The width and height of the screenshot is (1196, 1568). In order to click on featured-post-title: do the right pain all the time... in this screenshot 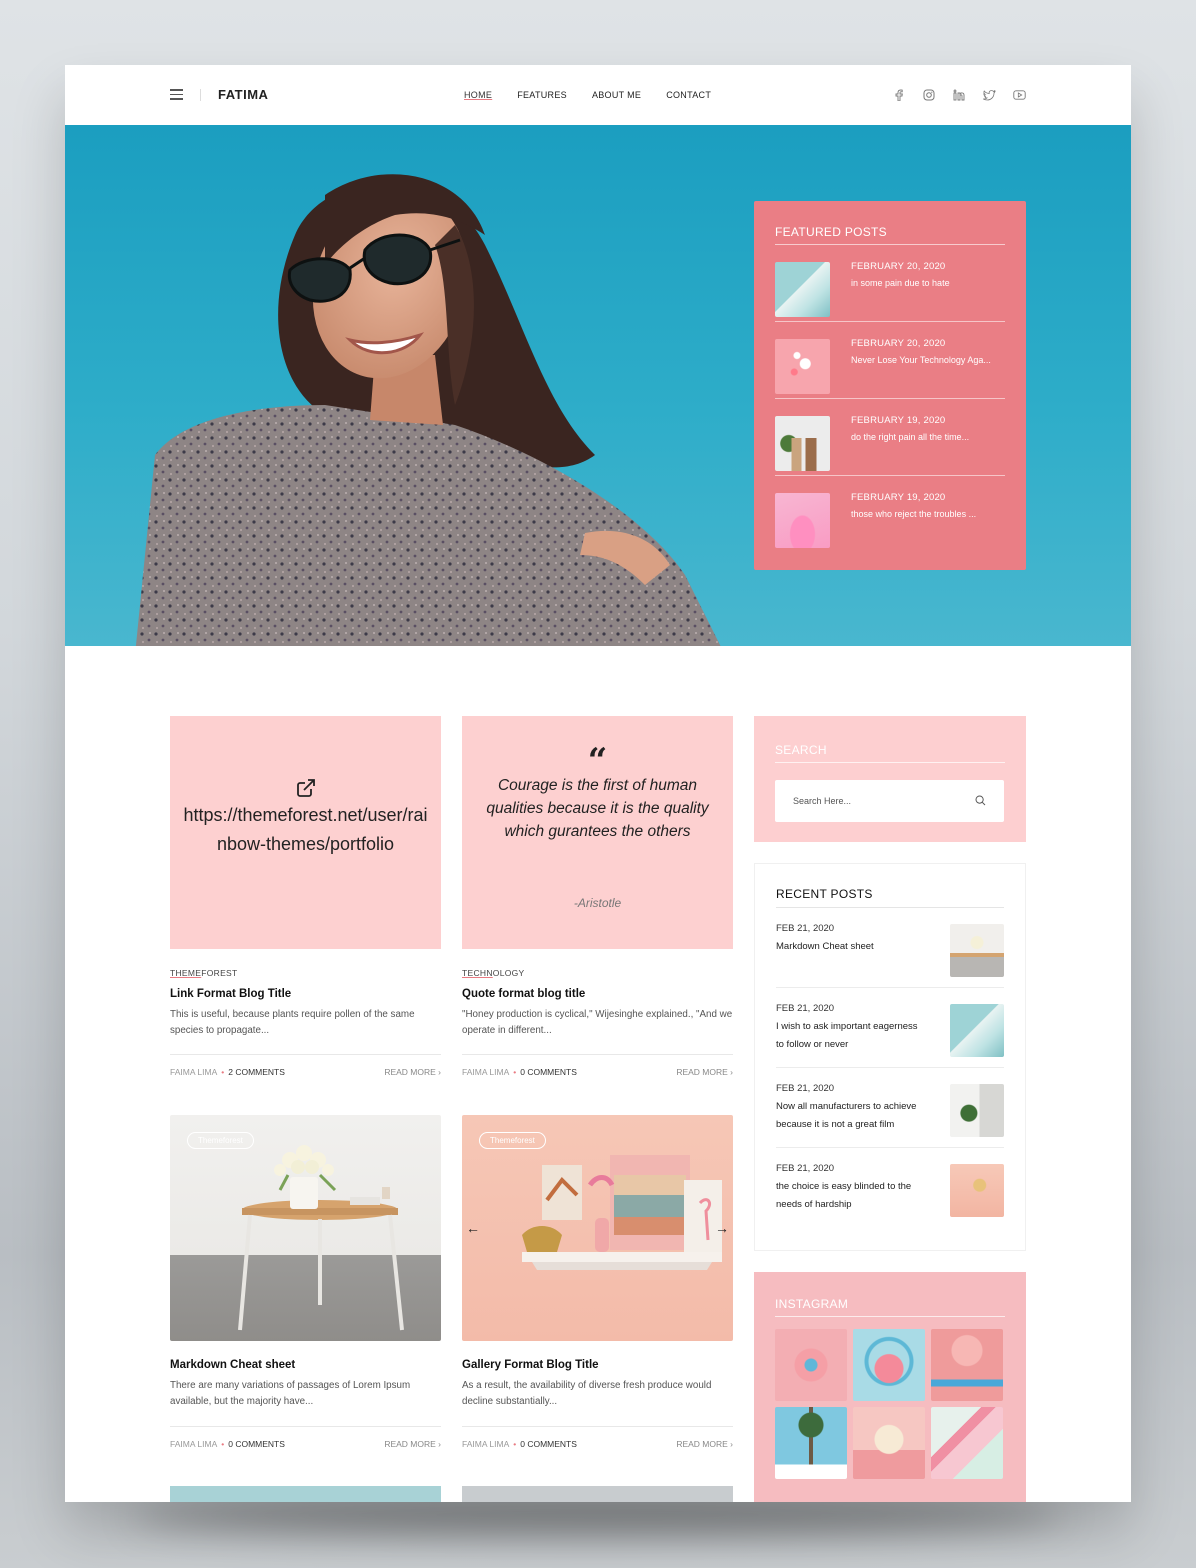, I will do `click(910, 437)`.